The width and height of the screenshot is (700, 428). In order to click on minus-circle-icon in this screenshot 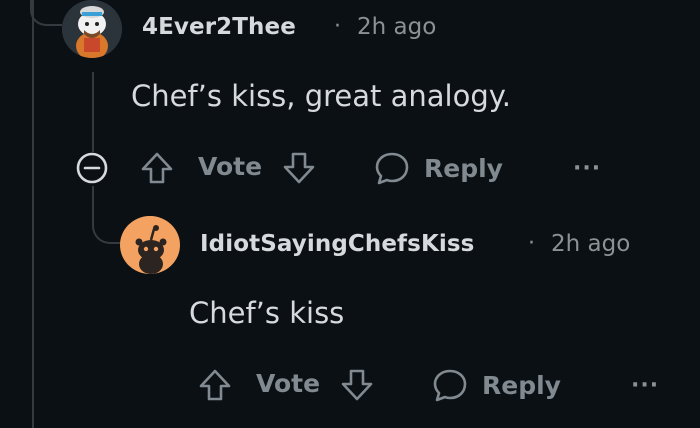, I will do `click(92, 168)`.